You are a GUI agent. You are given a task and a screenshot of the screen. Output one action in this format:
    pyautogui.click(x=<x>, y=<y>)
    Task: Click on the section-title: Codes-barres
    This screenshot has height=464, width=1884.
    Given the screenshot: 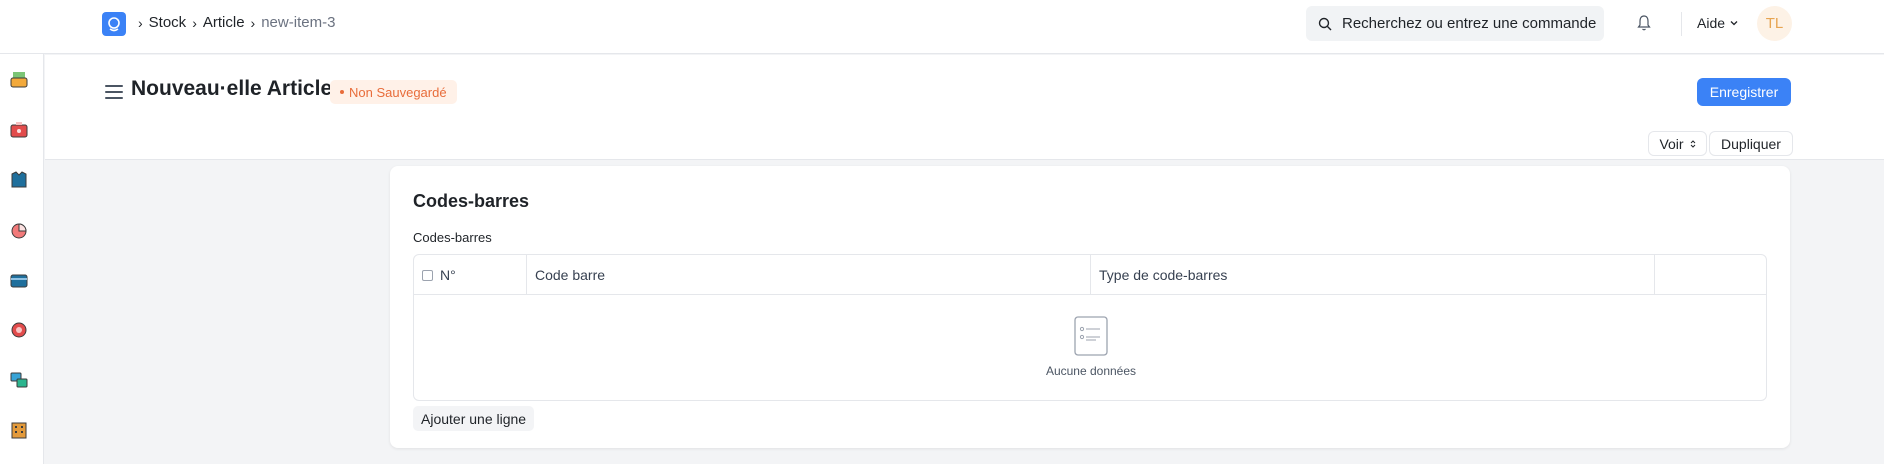 What is the action you would take?
    pyautogui.click(x=471, y=201)
    